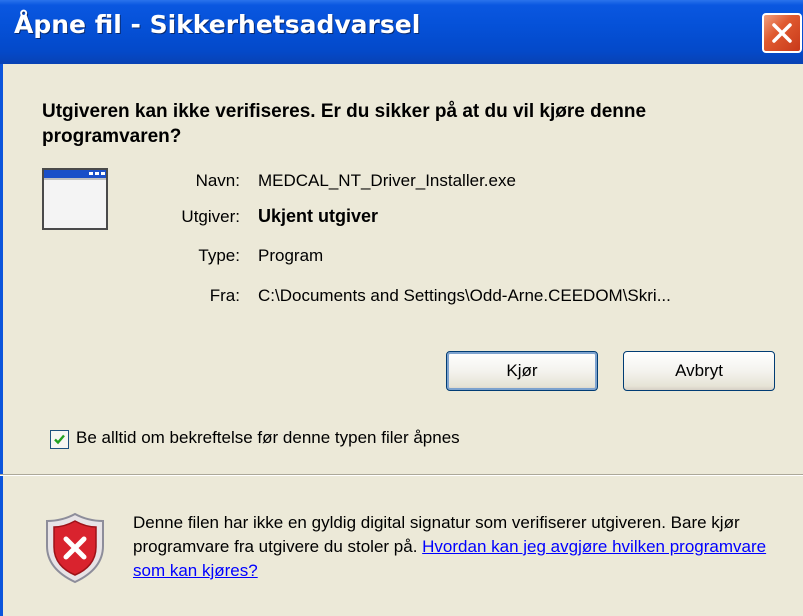 The width and height of the screenshot is (803, 616). What do you see at coordinates (699, 371) in the screenshot?
I see `cancel-button: Avbryt` at bounding box center [699, 371].